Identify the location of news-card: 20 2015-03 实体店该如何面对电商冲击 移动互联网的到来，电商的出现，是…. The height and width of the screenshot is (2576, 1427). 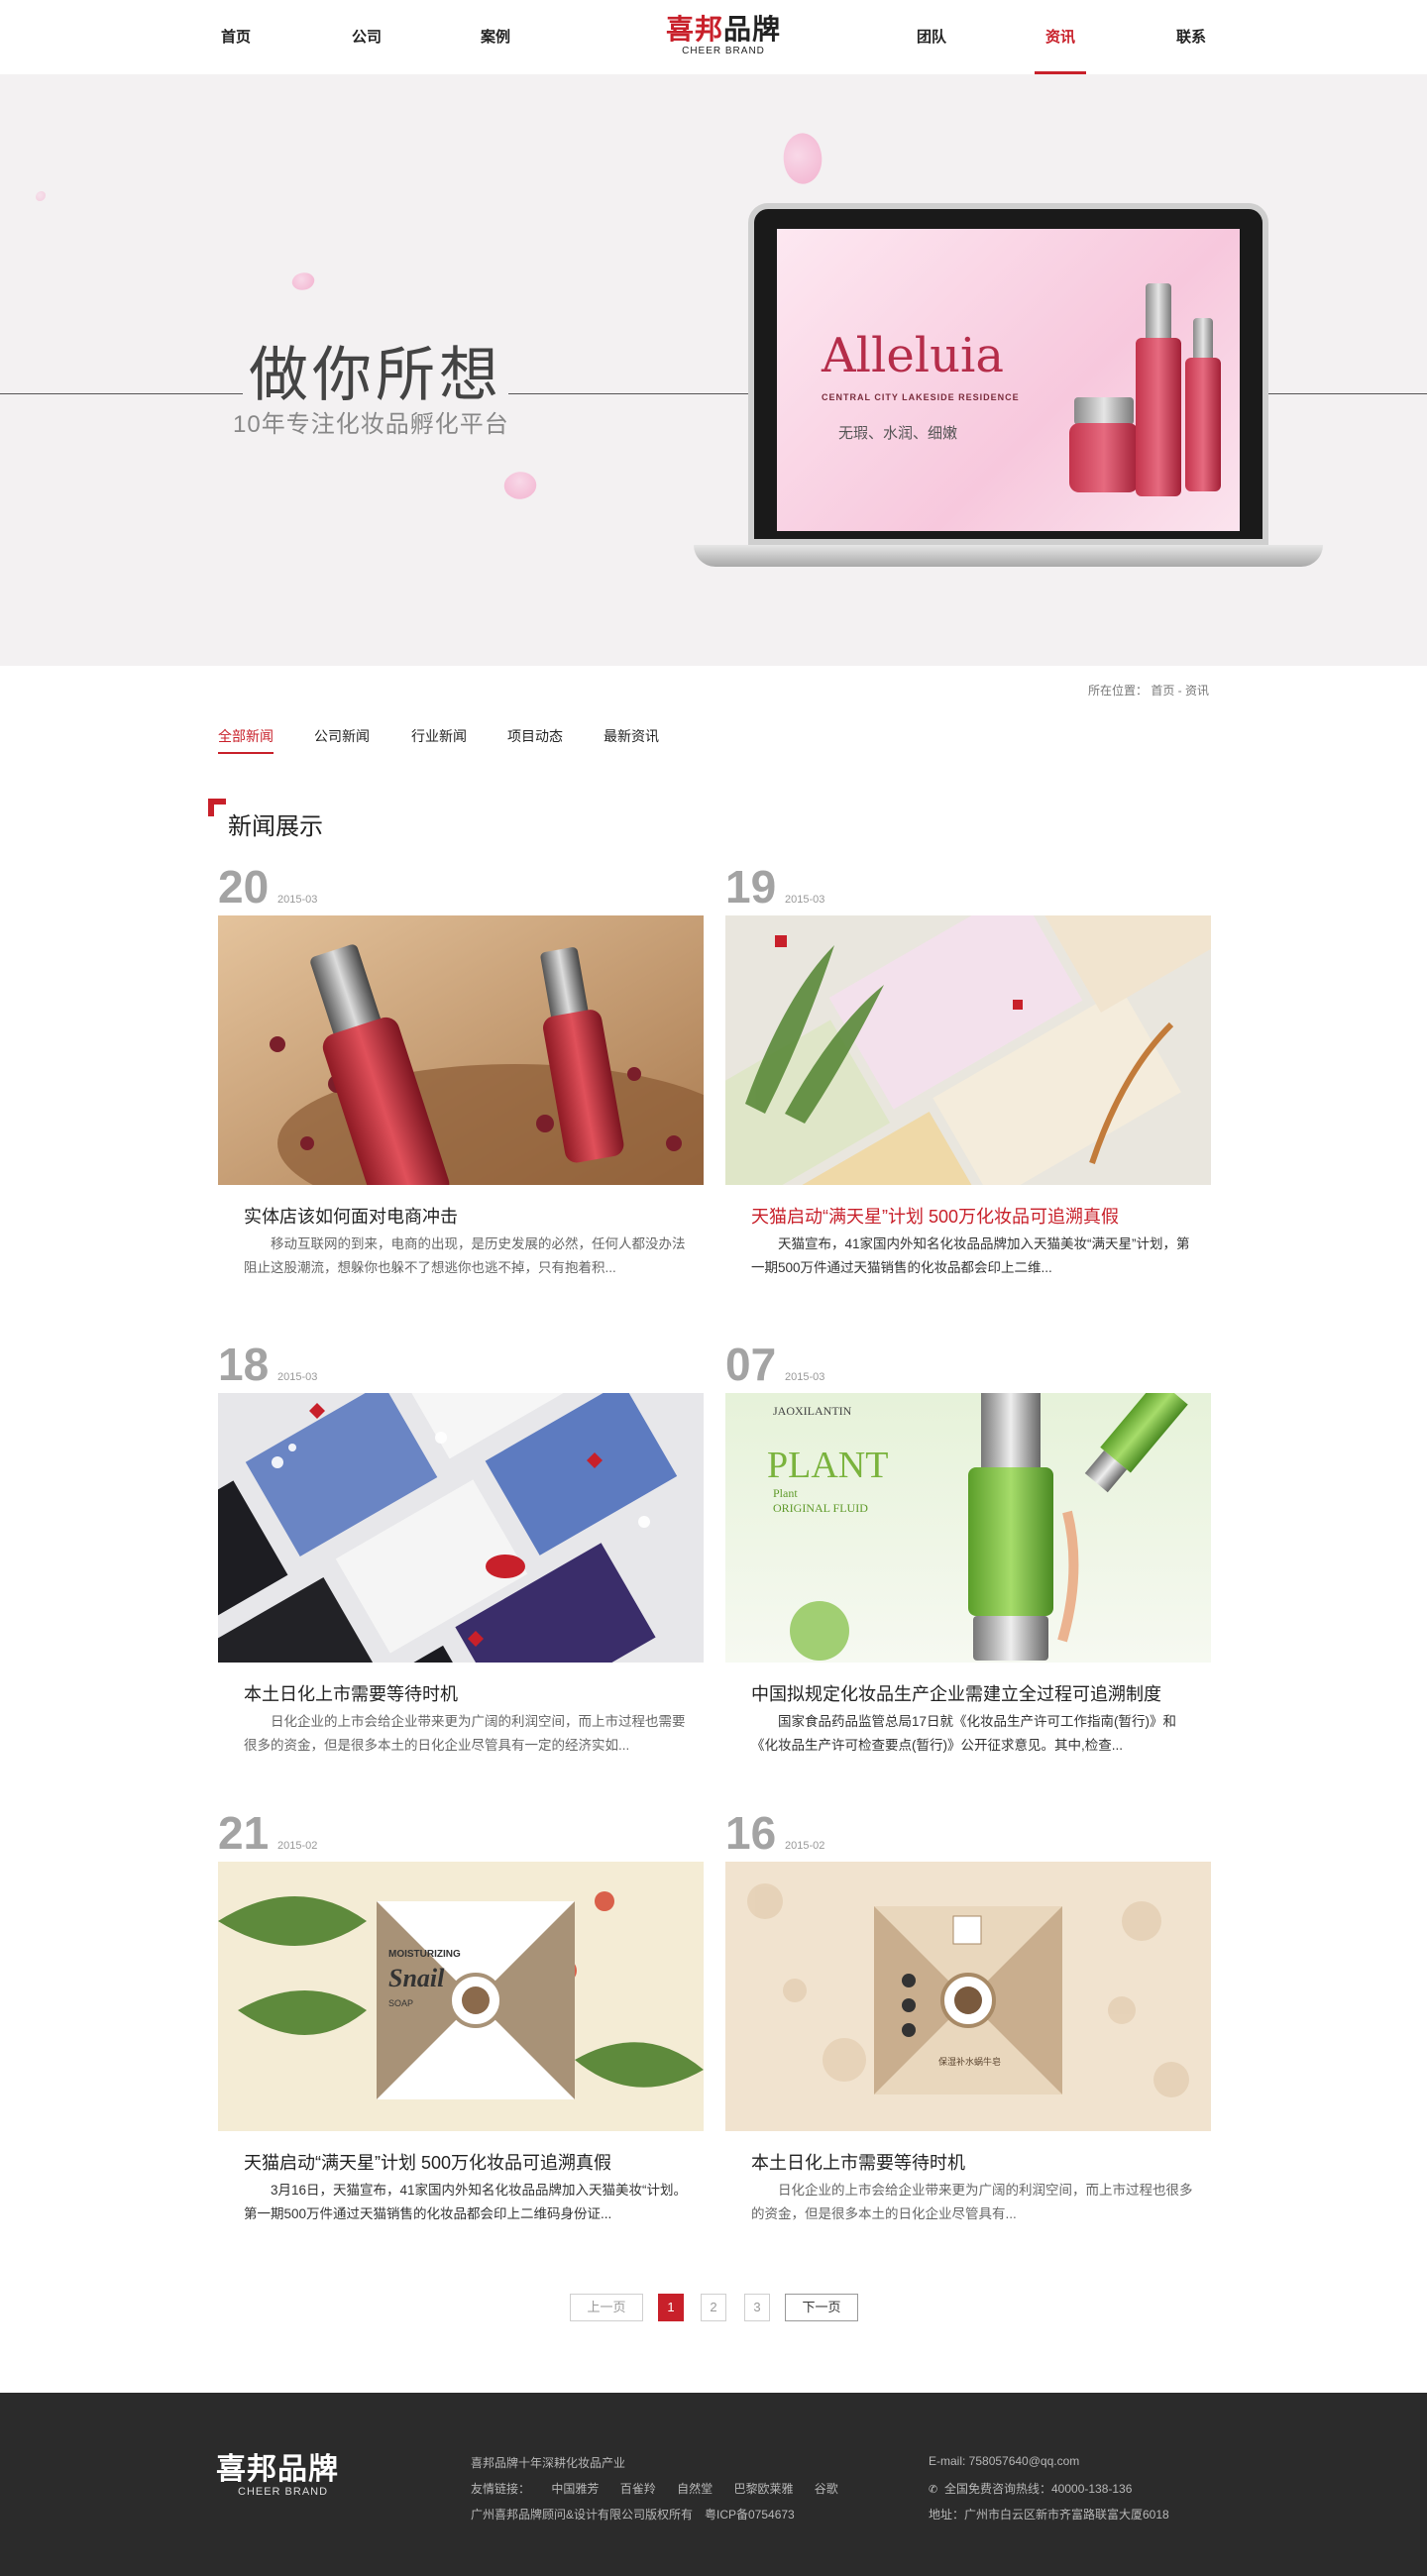
(461, 1072).